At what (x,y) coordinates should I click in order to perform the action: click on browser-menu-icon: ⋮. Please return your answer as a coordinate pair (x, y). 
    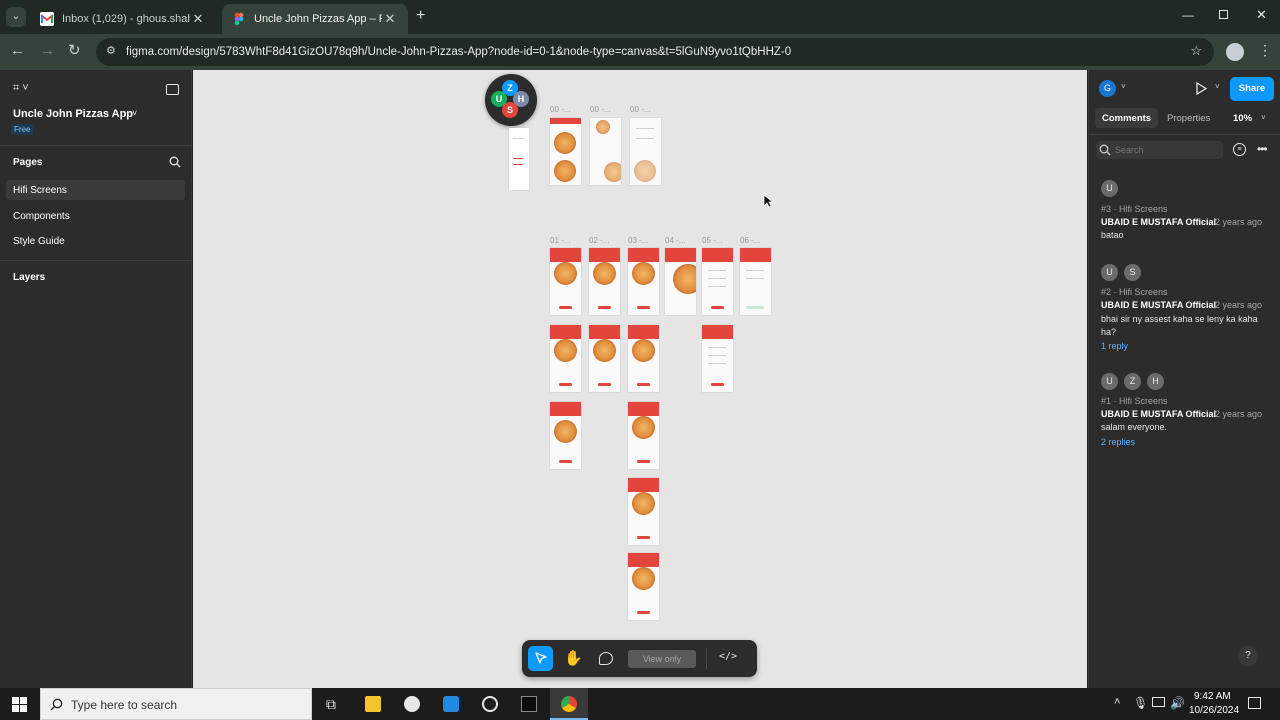
    Looking at the image, I should click on (1265, 50).